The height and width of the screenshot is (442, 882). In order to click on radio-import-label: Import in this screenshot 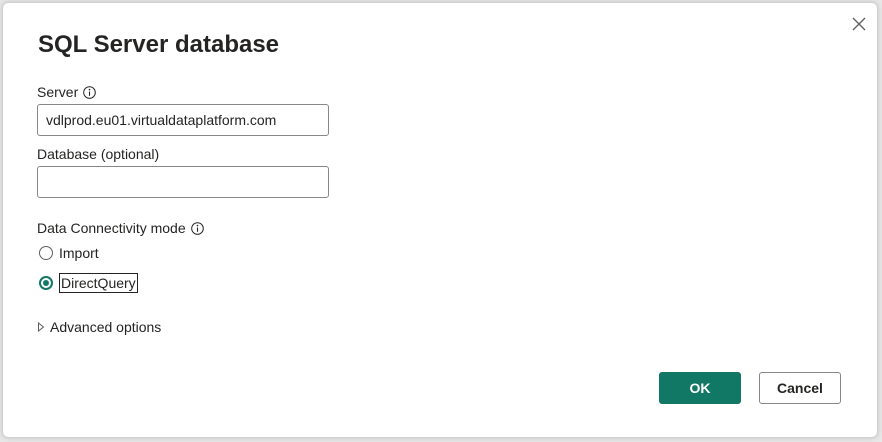, I will do `click(79, 253)`.